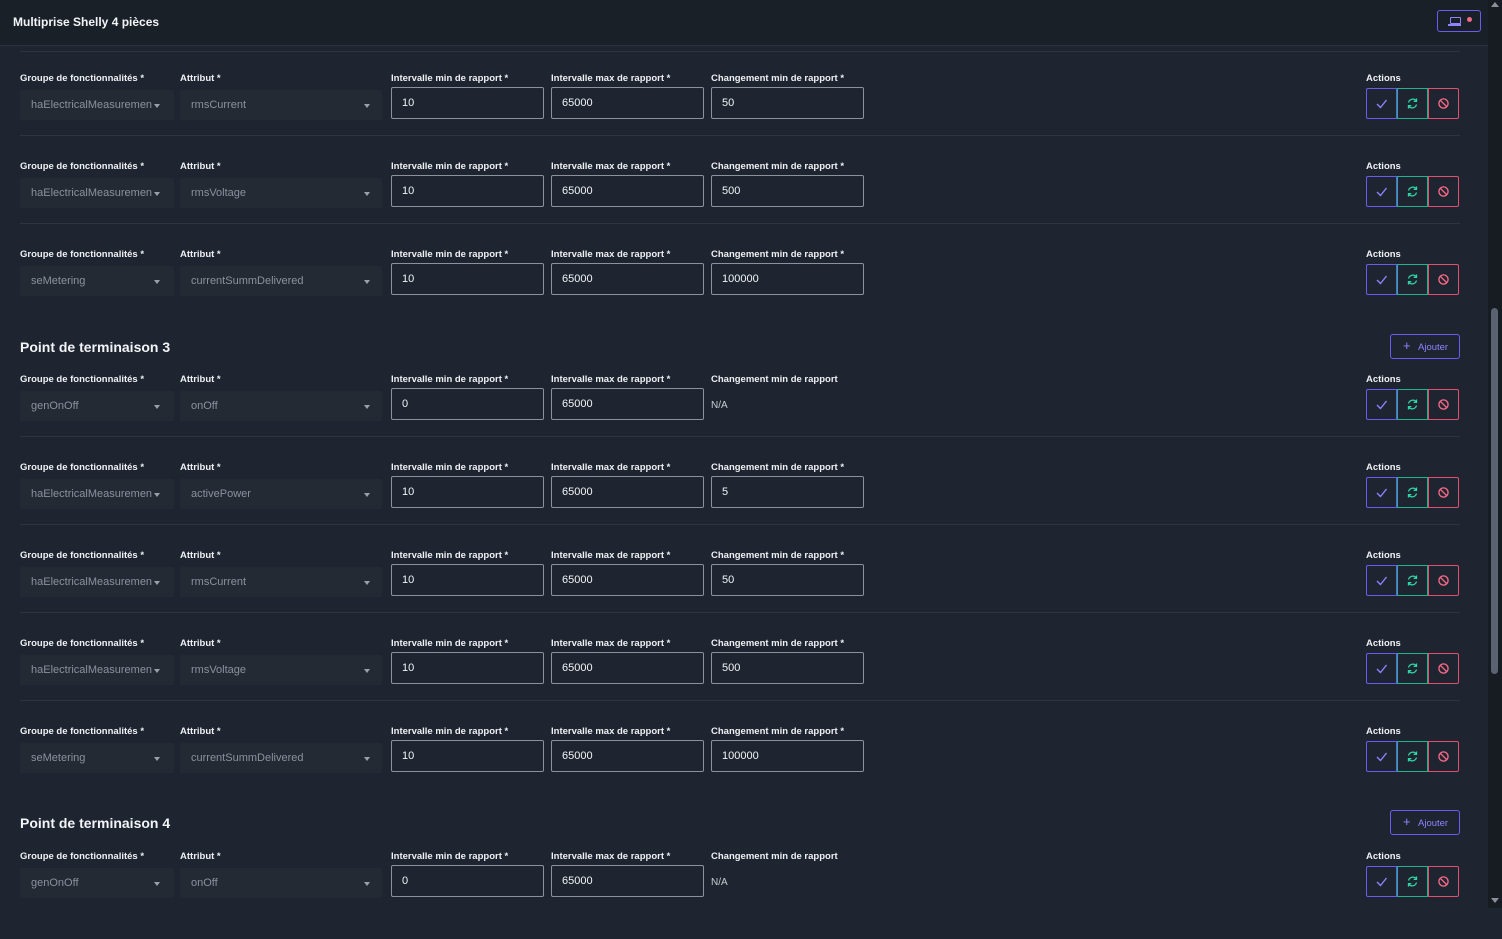 This screenshot has width=1502, height=939. What do you see at coordinates (577, 580) in the screenshot?
I see `max-interval-input-value: 65000` at bounding box center [577, 580].